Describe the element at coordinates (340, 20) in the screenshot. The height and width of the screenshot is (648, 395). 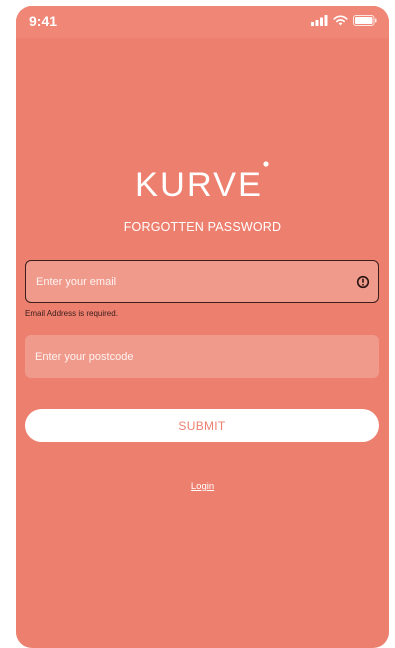
I see `wifi-icon` at that location.